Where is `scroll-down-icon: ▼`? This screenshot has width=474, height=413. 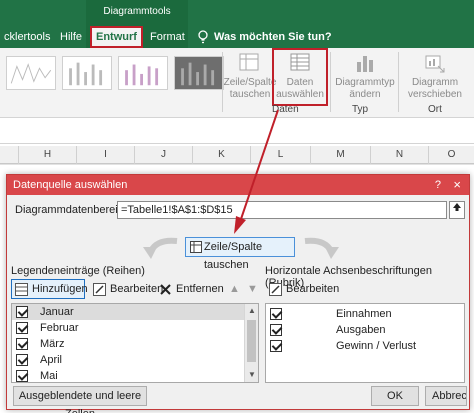 scroll-down-icon: ▼ is located at coordinates (251, 375).